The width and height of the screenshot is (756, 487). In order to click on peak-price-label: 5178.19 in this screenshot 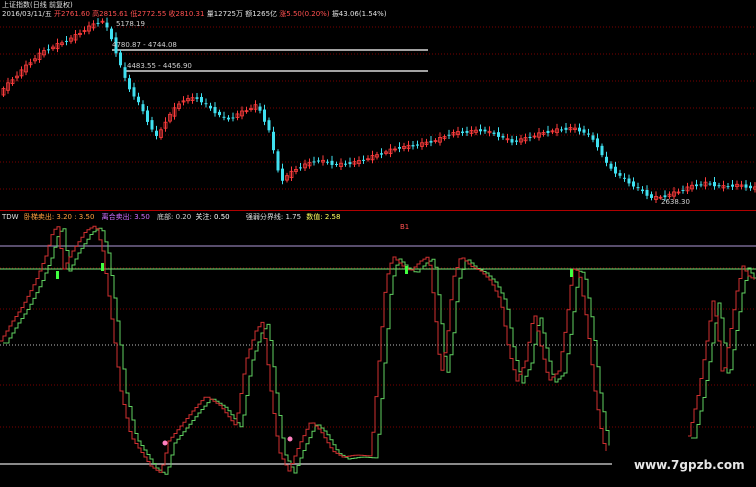, I will do `click(130, 24)`.